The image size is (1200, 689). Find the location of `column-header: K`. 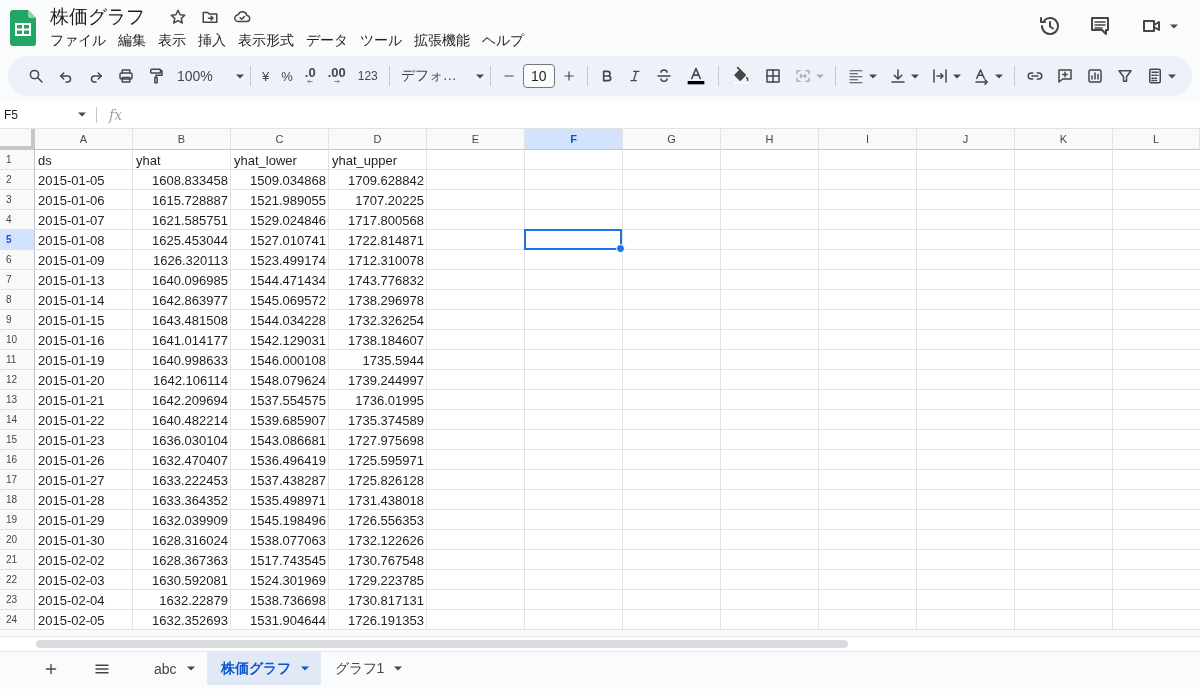

column-header: K is located at coordinates (1064, 139).